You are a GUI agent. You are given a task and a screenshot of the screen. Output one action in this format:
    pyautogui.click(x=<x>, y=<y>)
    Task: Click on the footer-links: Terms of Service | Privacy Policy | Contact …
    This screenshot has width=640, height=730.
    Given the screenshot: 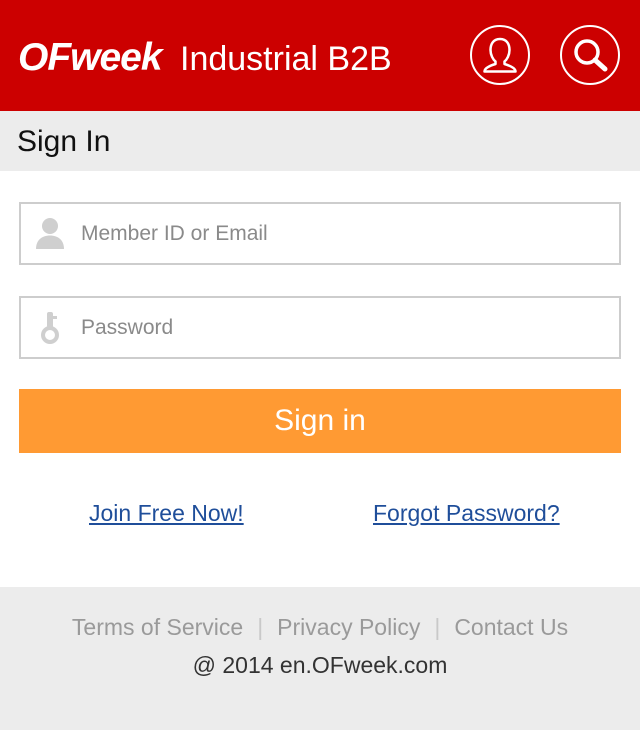 What is the action you would take?
    pyautogui.click(x=320, y=627)
    